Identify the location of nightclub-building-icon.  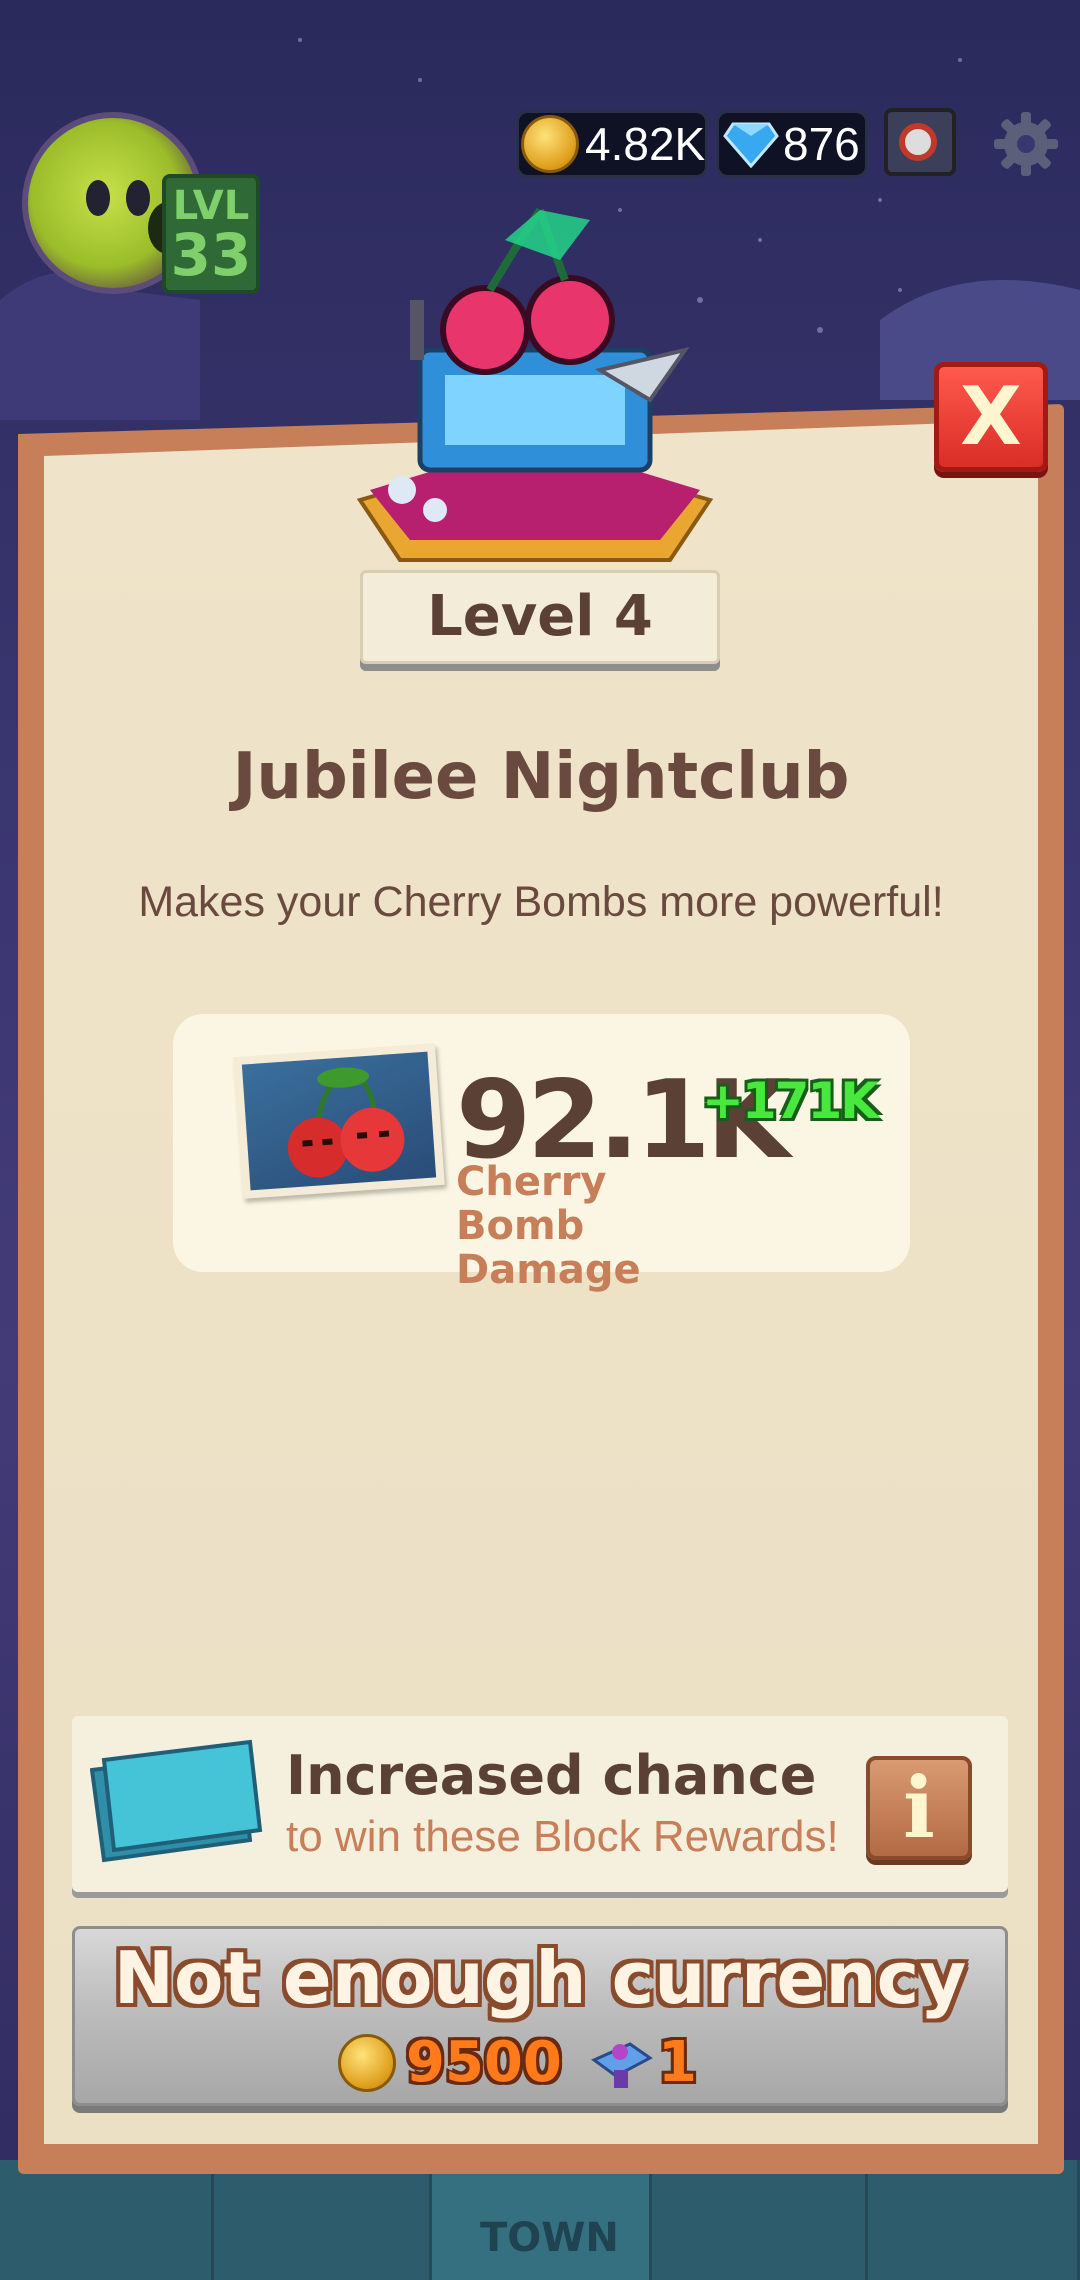
(535, 384).